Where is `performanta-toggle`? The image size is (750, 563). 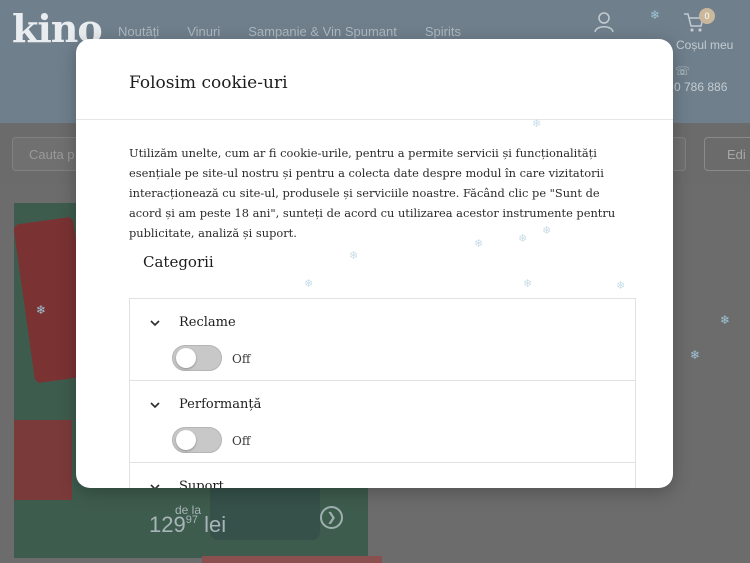
performanta-toggle is located at coordinates (197, 440).